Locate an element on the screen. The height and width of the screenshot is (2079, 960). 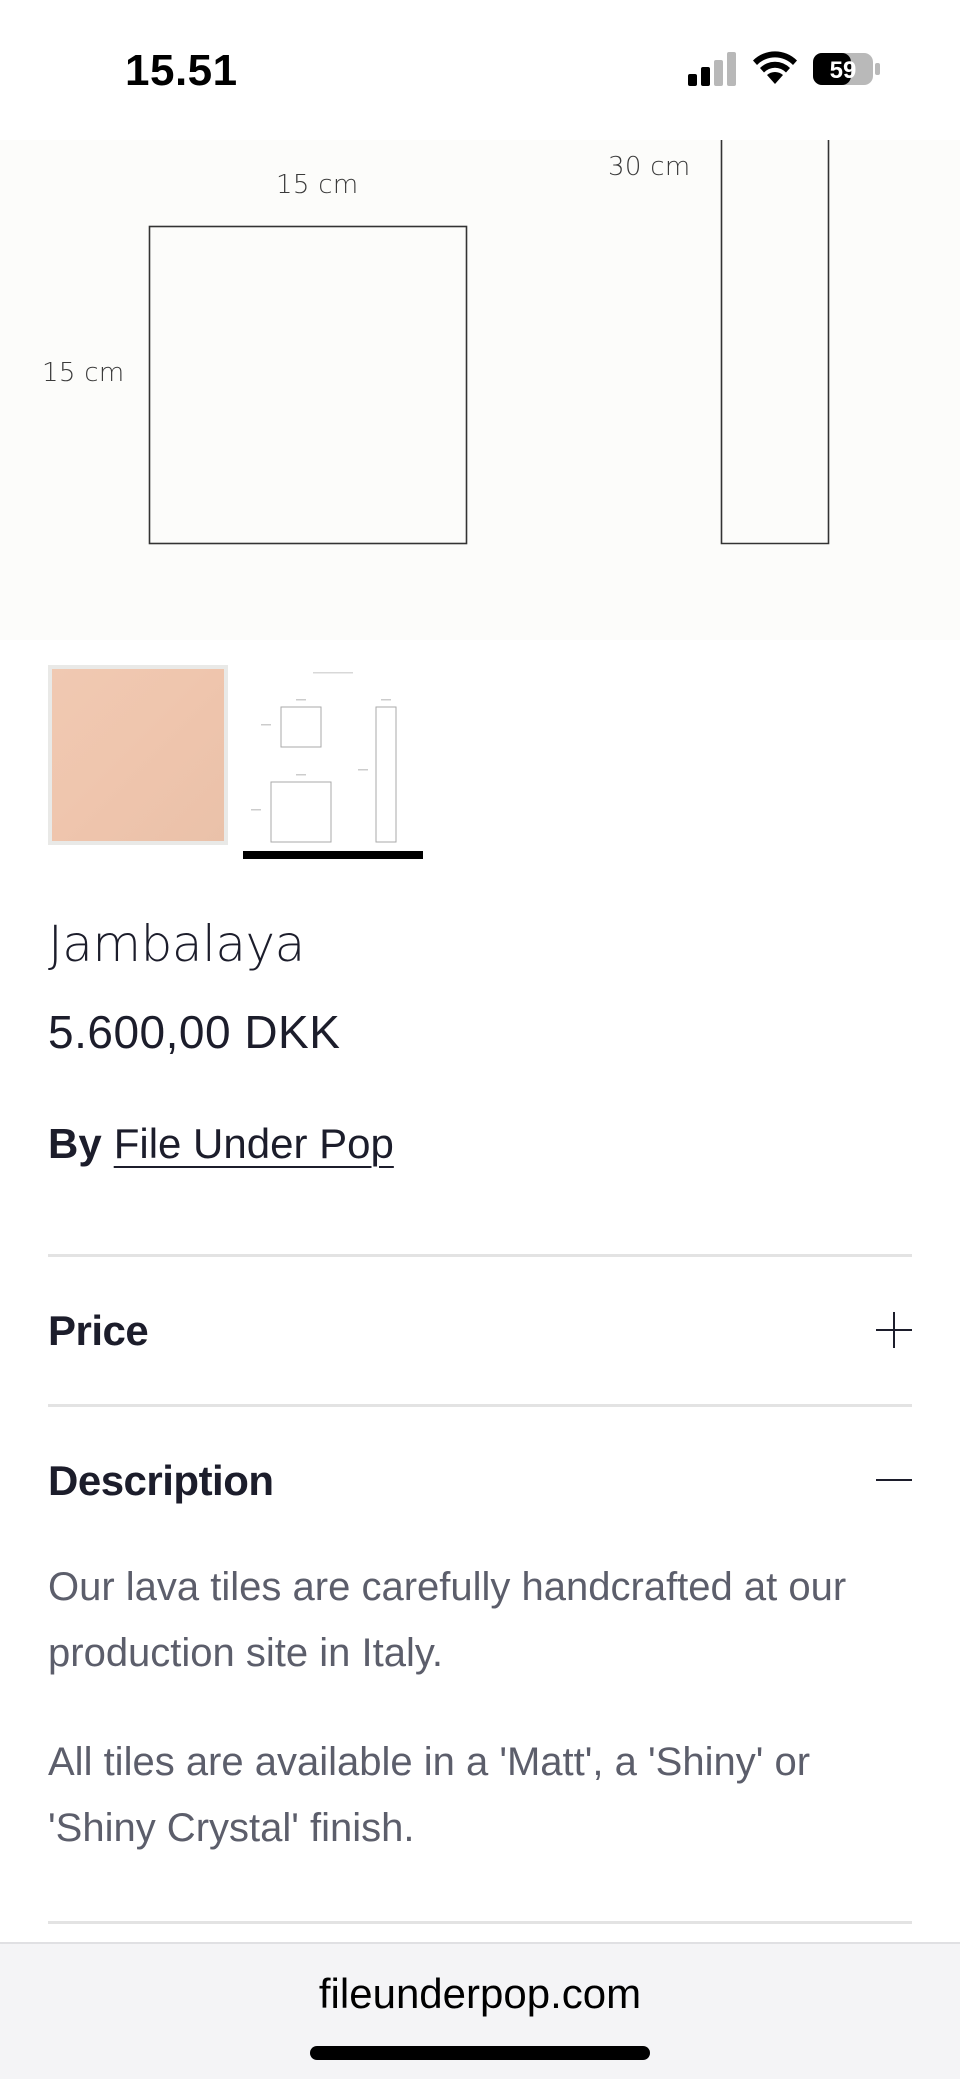
dimension-drawing is located at coordinates (489, 342).